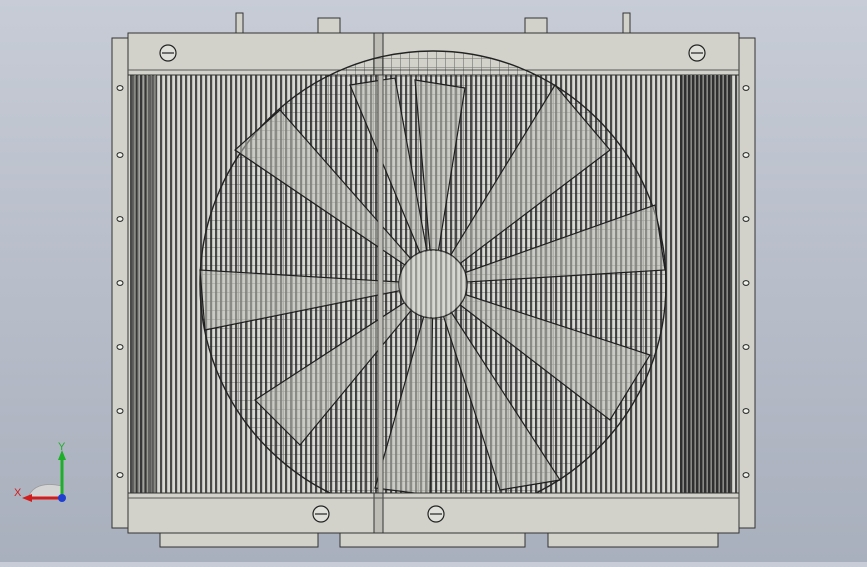  What do you see at coordinates (27, 498) in the screenshot?
I see `triad-x-arrow` at bounding box center [27, 498].